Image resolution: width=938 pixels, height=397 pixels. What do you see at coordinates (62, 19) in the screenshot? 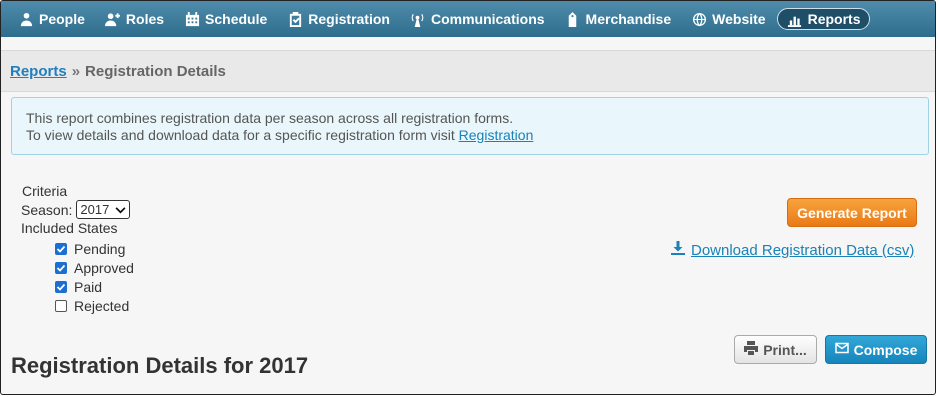
I see `nav-label: People` at bounding box center [62, 19].